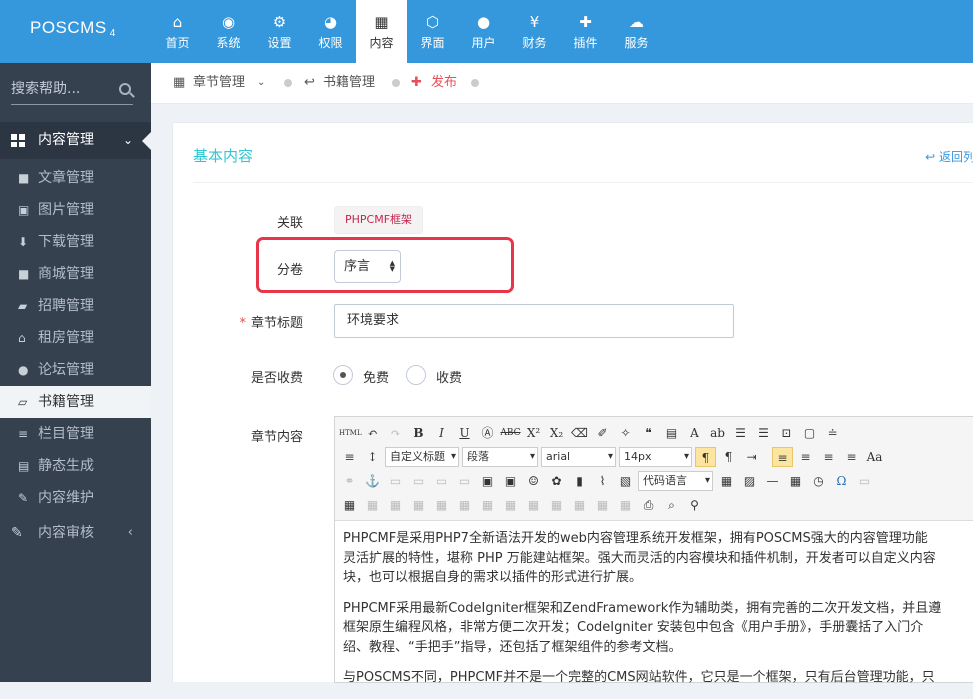  Describe the element at coordinates (949, 156) in the screenshot. I see `back-link: ↩ 返回列` at that location.